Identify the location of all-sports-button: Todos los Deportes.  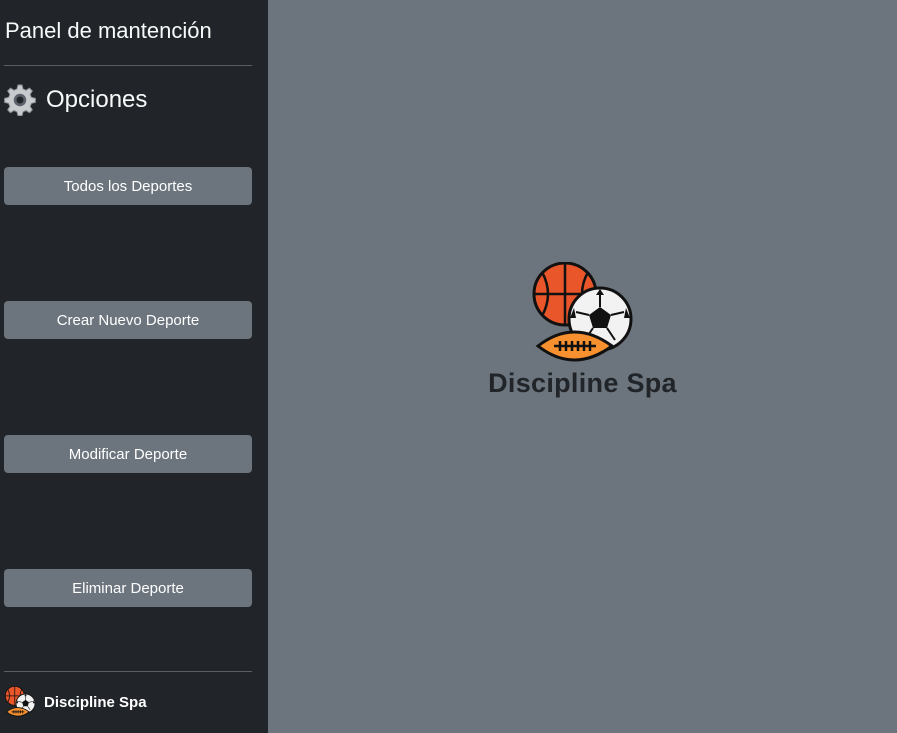
(128, 186).